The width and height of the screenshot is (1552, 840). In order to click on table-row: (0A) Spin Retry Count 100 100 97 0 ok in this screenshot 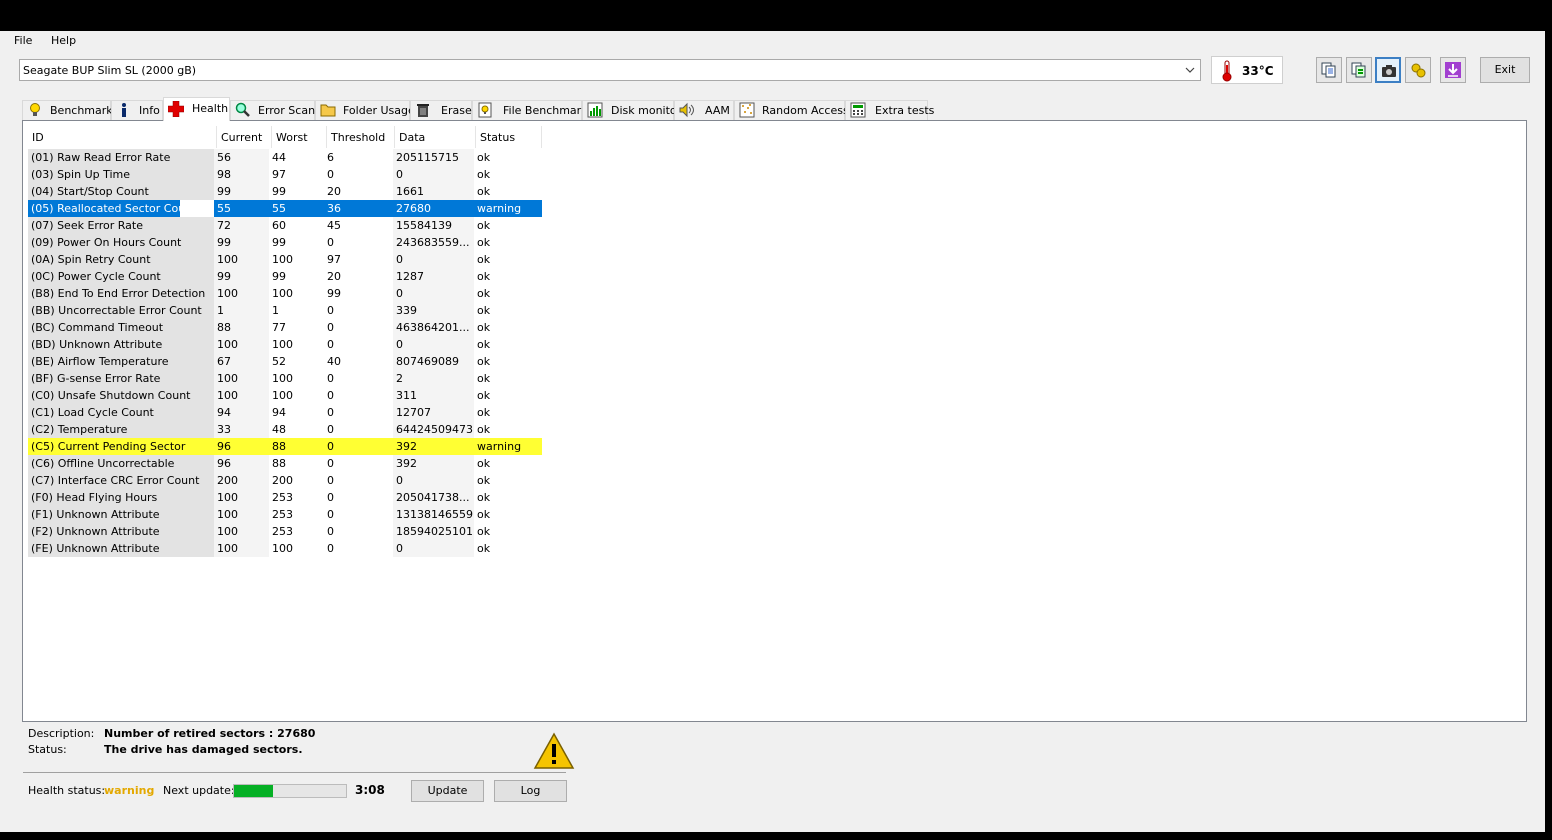, I will do `click(285, 259)`.